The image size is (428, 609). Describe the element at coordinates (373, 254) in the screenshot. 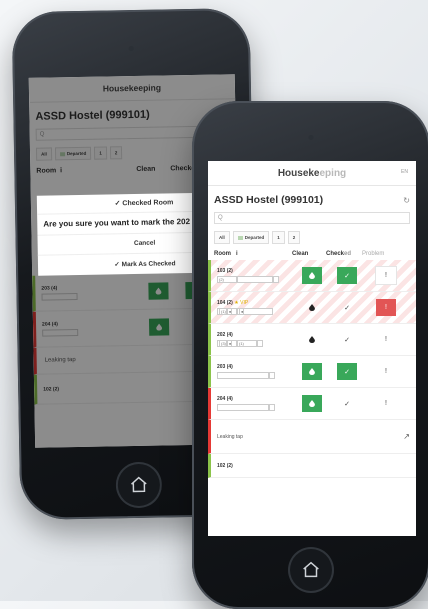

I see `col-problem: Problem` at that location.